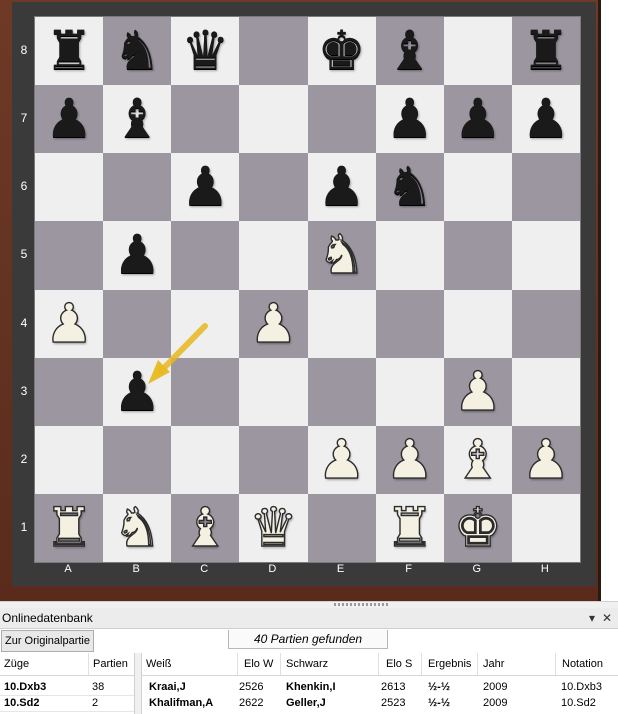  I want to click on square-g3: ♟, so click(477, 391).